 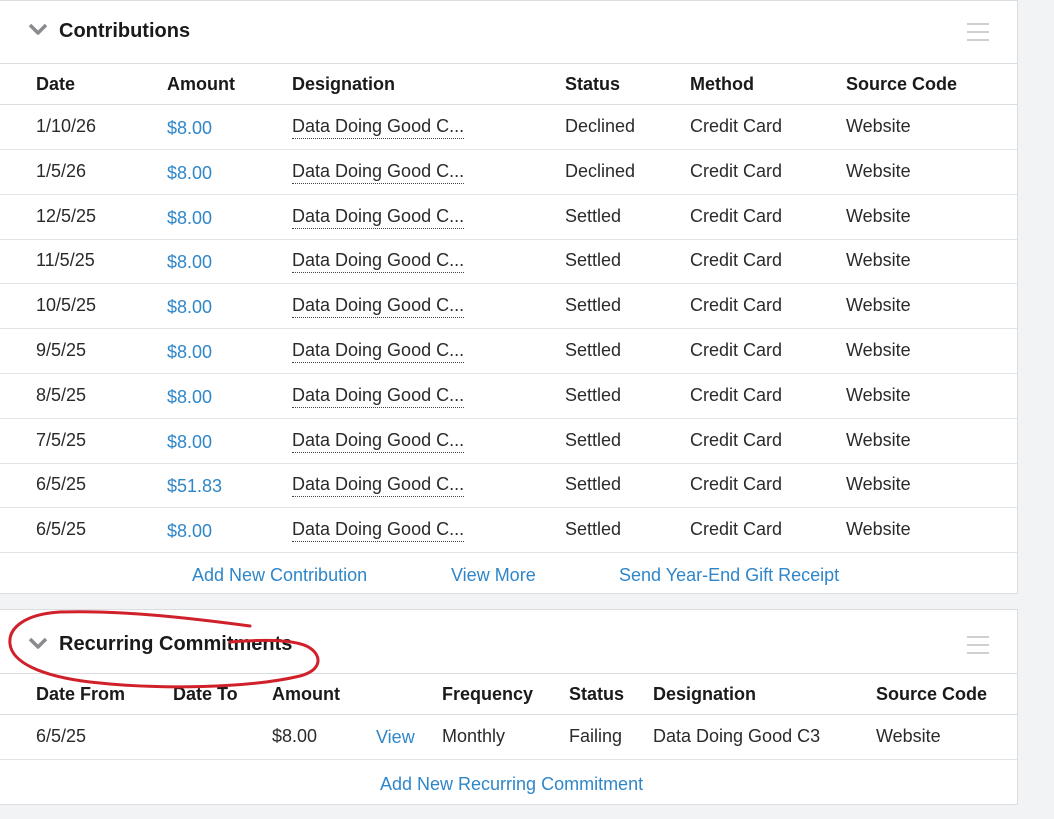 I want to click on row-date: 12/5/25, so click(x=66, y=215).